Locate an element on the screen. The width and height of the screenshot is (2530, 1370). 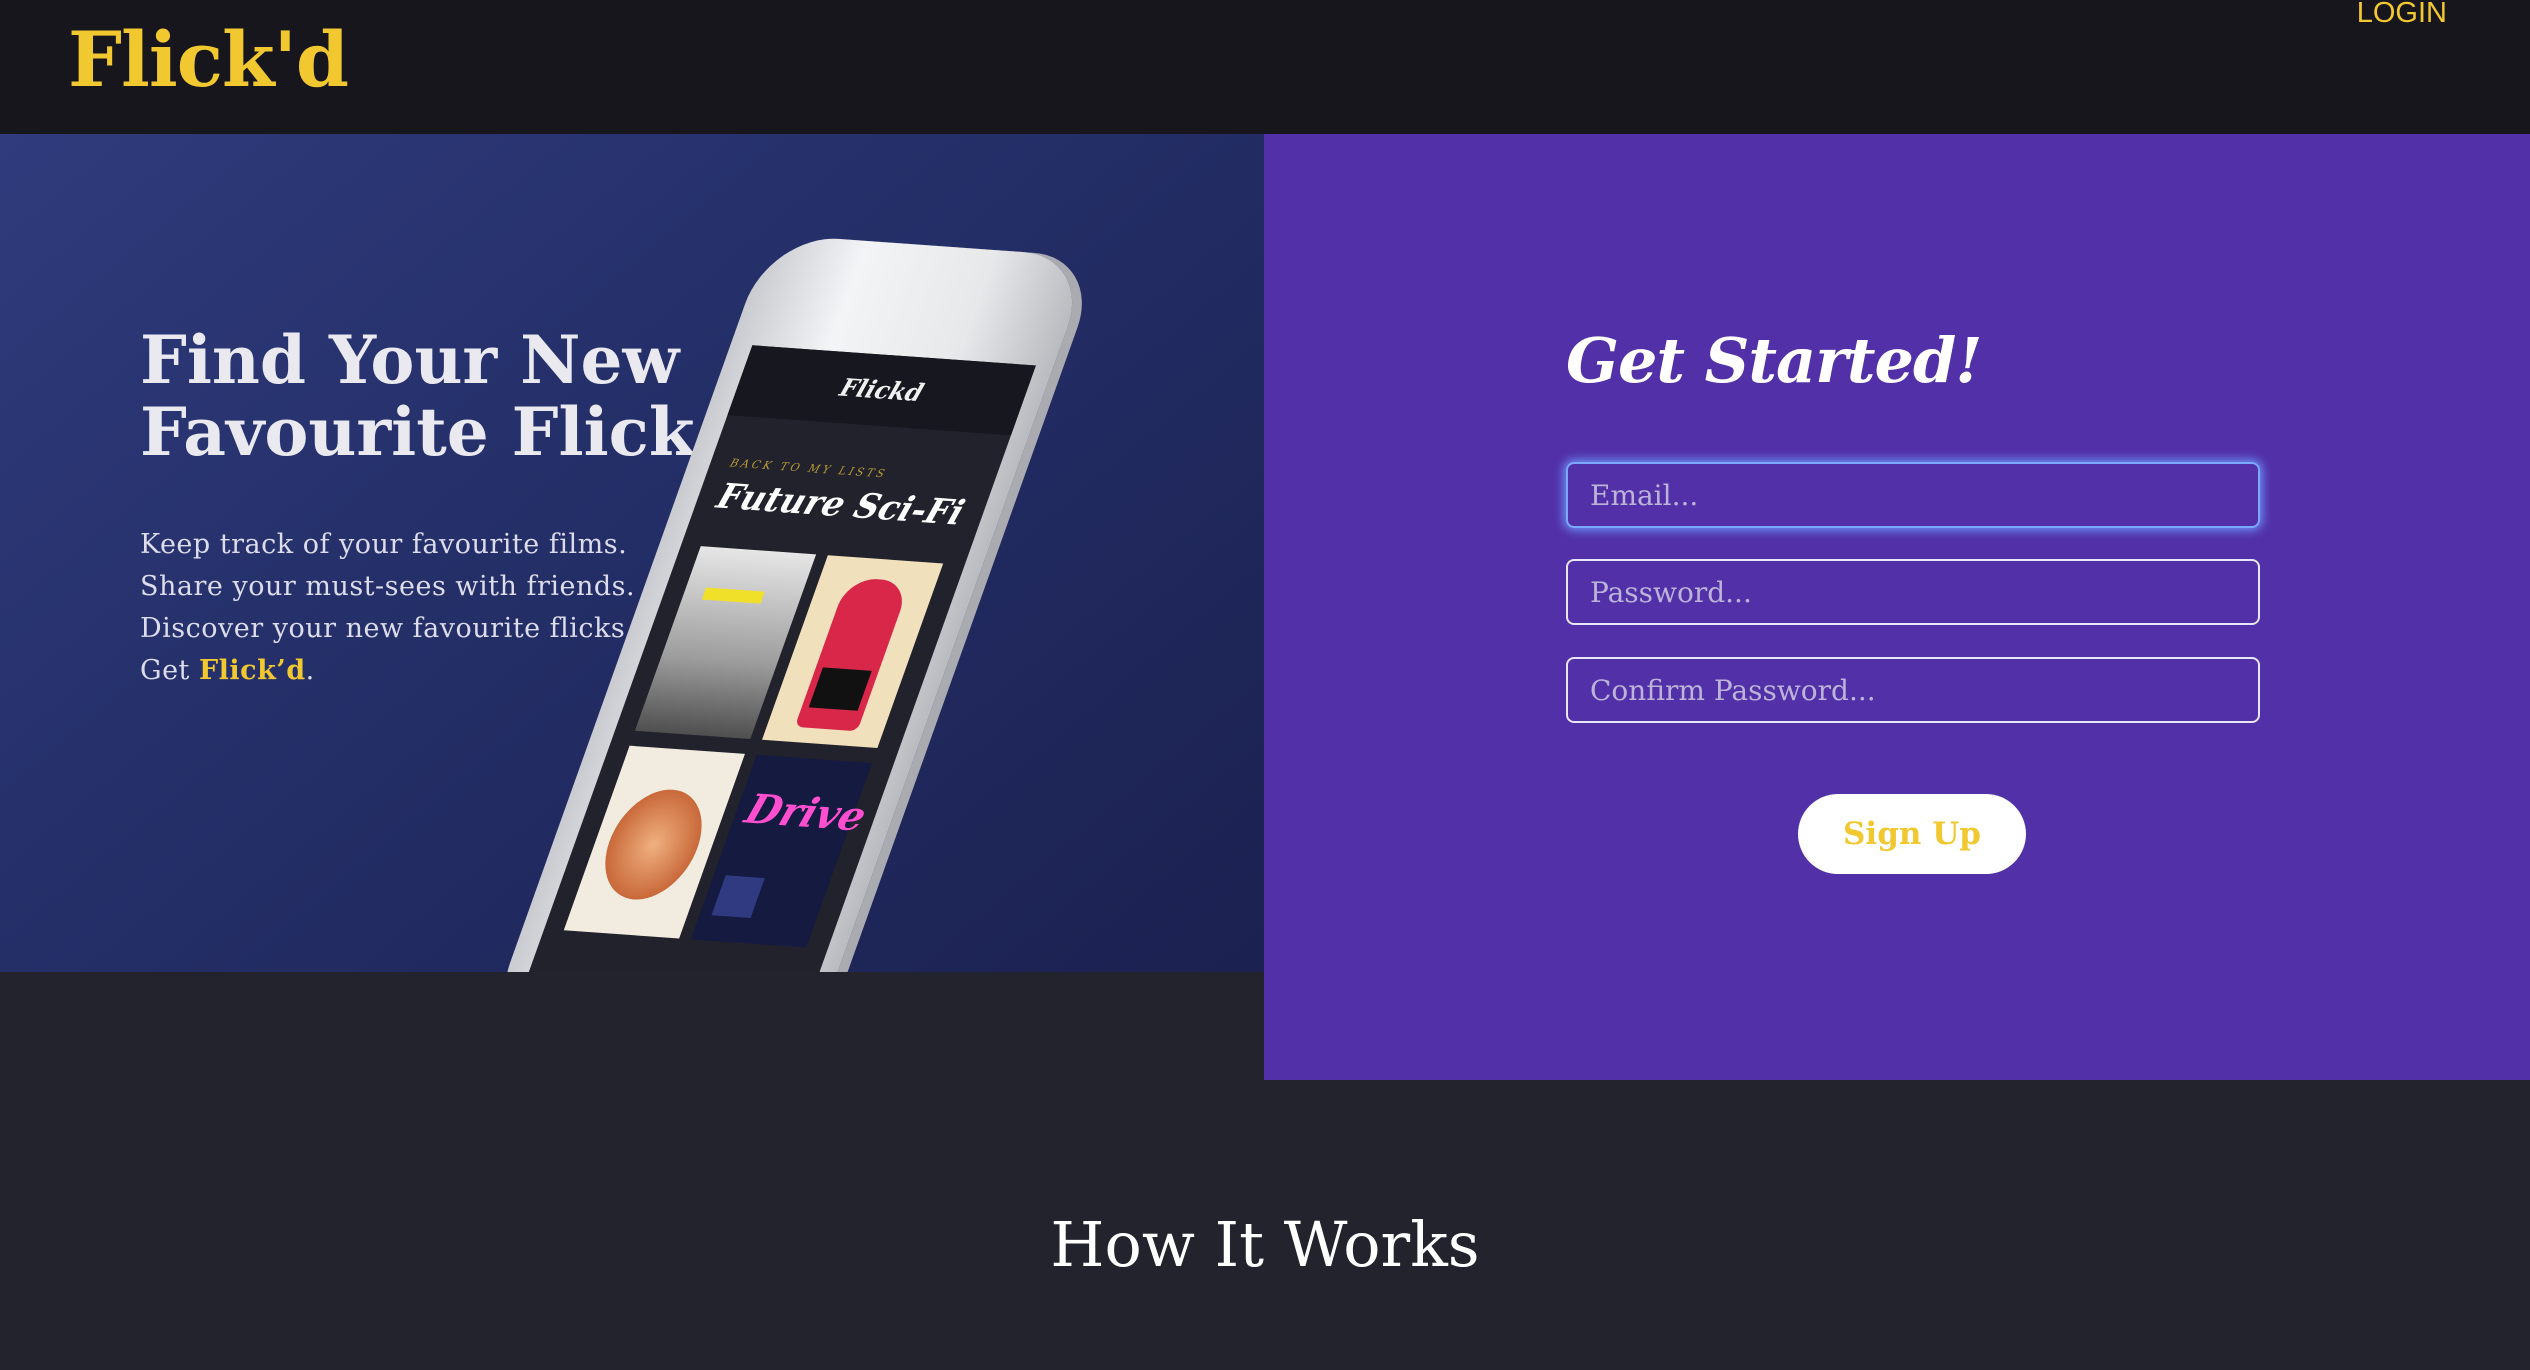
poster-detail is located at coordinates (738, 896).